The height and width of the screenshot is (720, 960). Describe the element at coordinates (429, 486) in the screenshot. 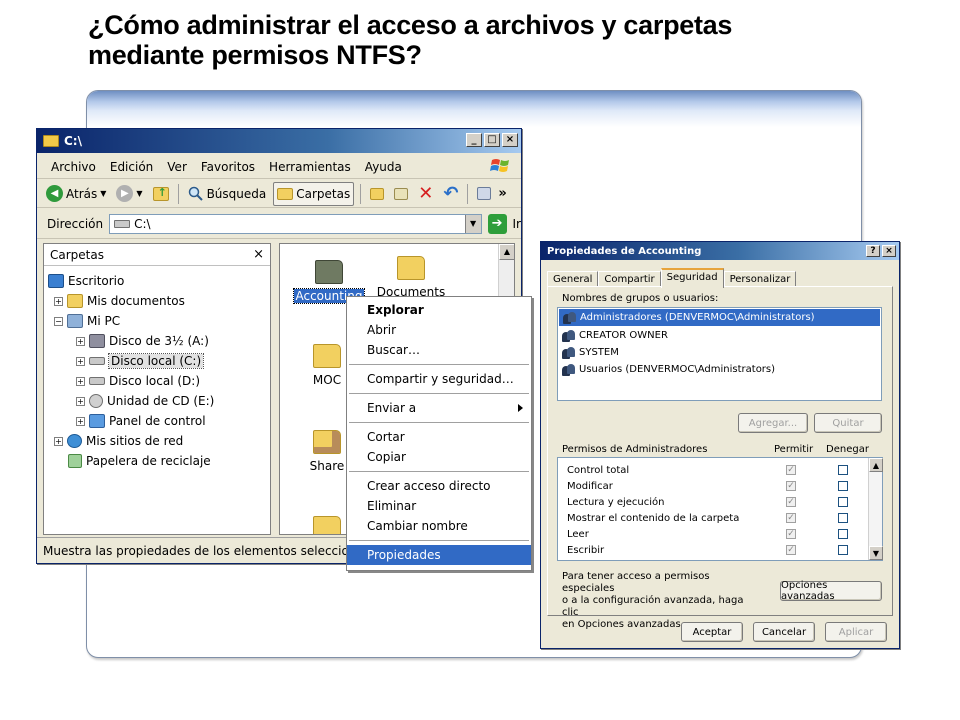

I see `menu-item-label: Crear acceso directo` at that location.